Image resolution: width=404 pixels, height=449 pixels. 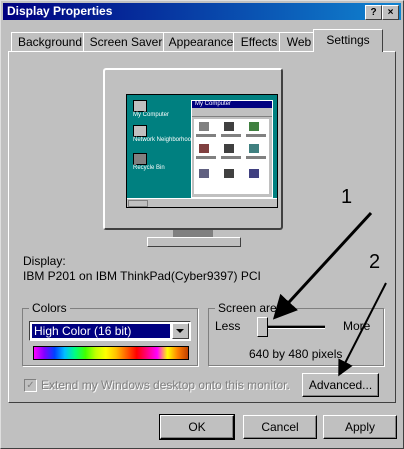 I want to click on title-bar: Display Properties ? ×, so click(x=202, y=11).